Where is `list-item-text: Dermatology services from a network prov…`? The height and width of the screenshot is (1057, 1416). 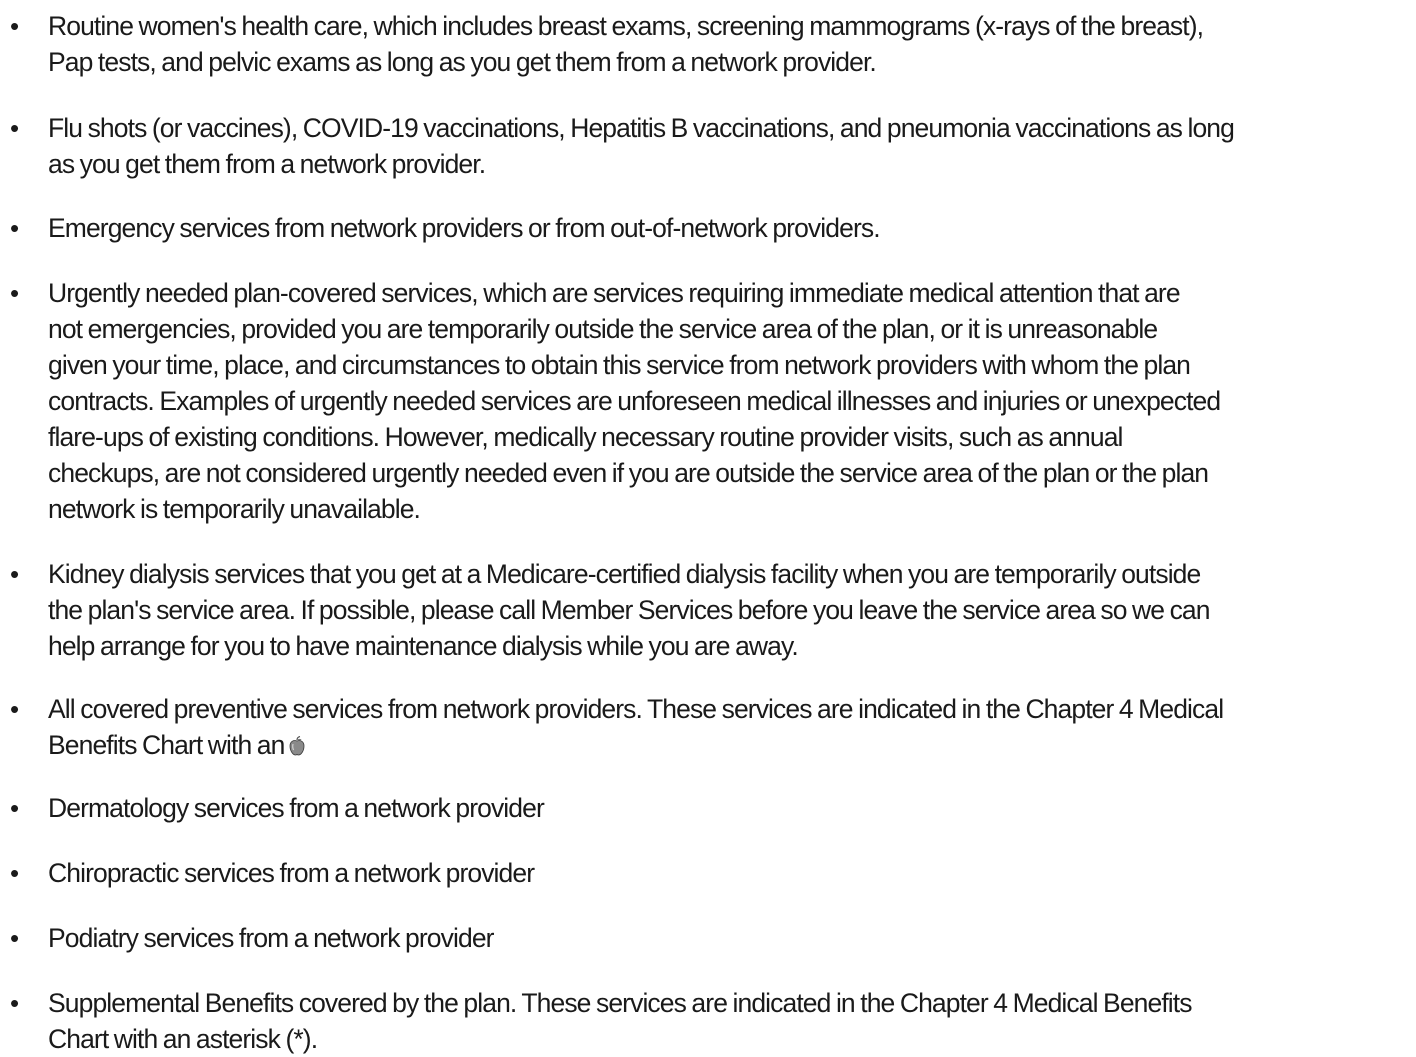
list-item-text: Dermatology services from a network prov… is located at coordinates (296, 808).